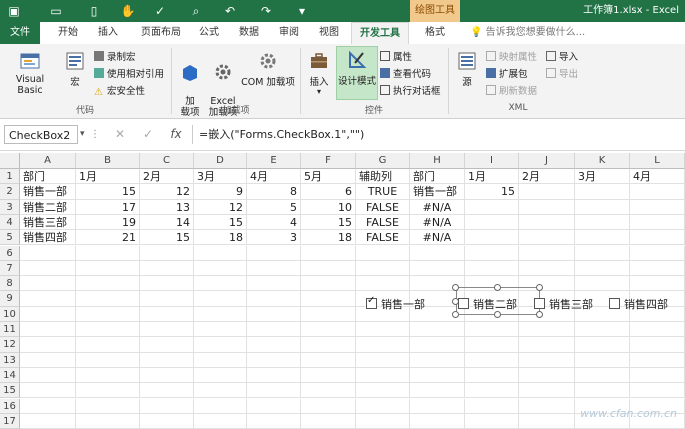 The width and height of the screenshot is (685, 429). What do you see at coordinates (274, 391) in the screenshot?
I see `cell-e15` at bounding box center [274, 391].